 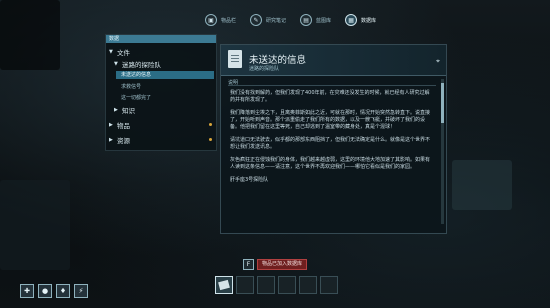 I want to click on entry-subtitle: 迷路的探险队, so click(x=264, y=69).